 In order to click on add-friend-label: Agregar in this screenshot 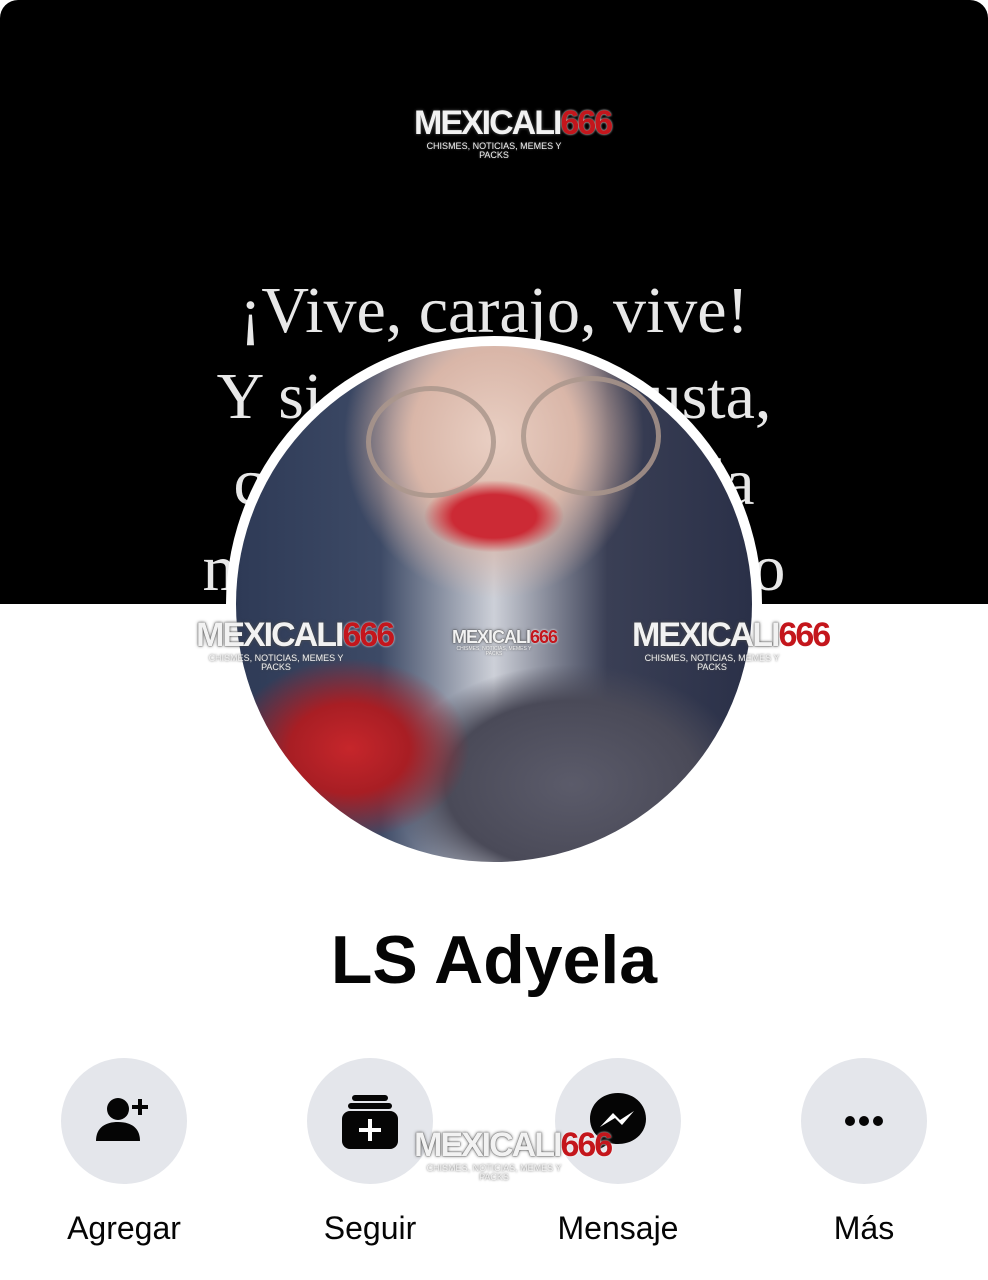, I will do `click(124, 1228)`.